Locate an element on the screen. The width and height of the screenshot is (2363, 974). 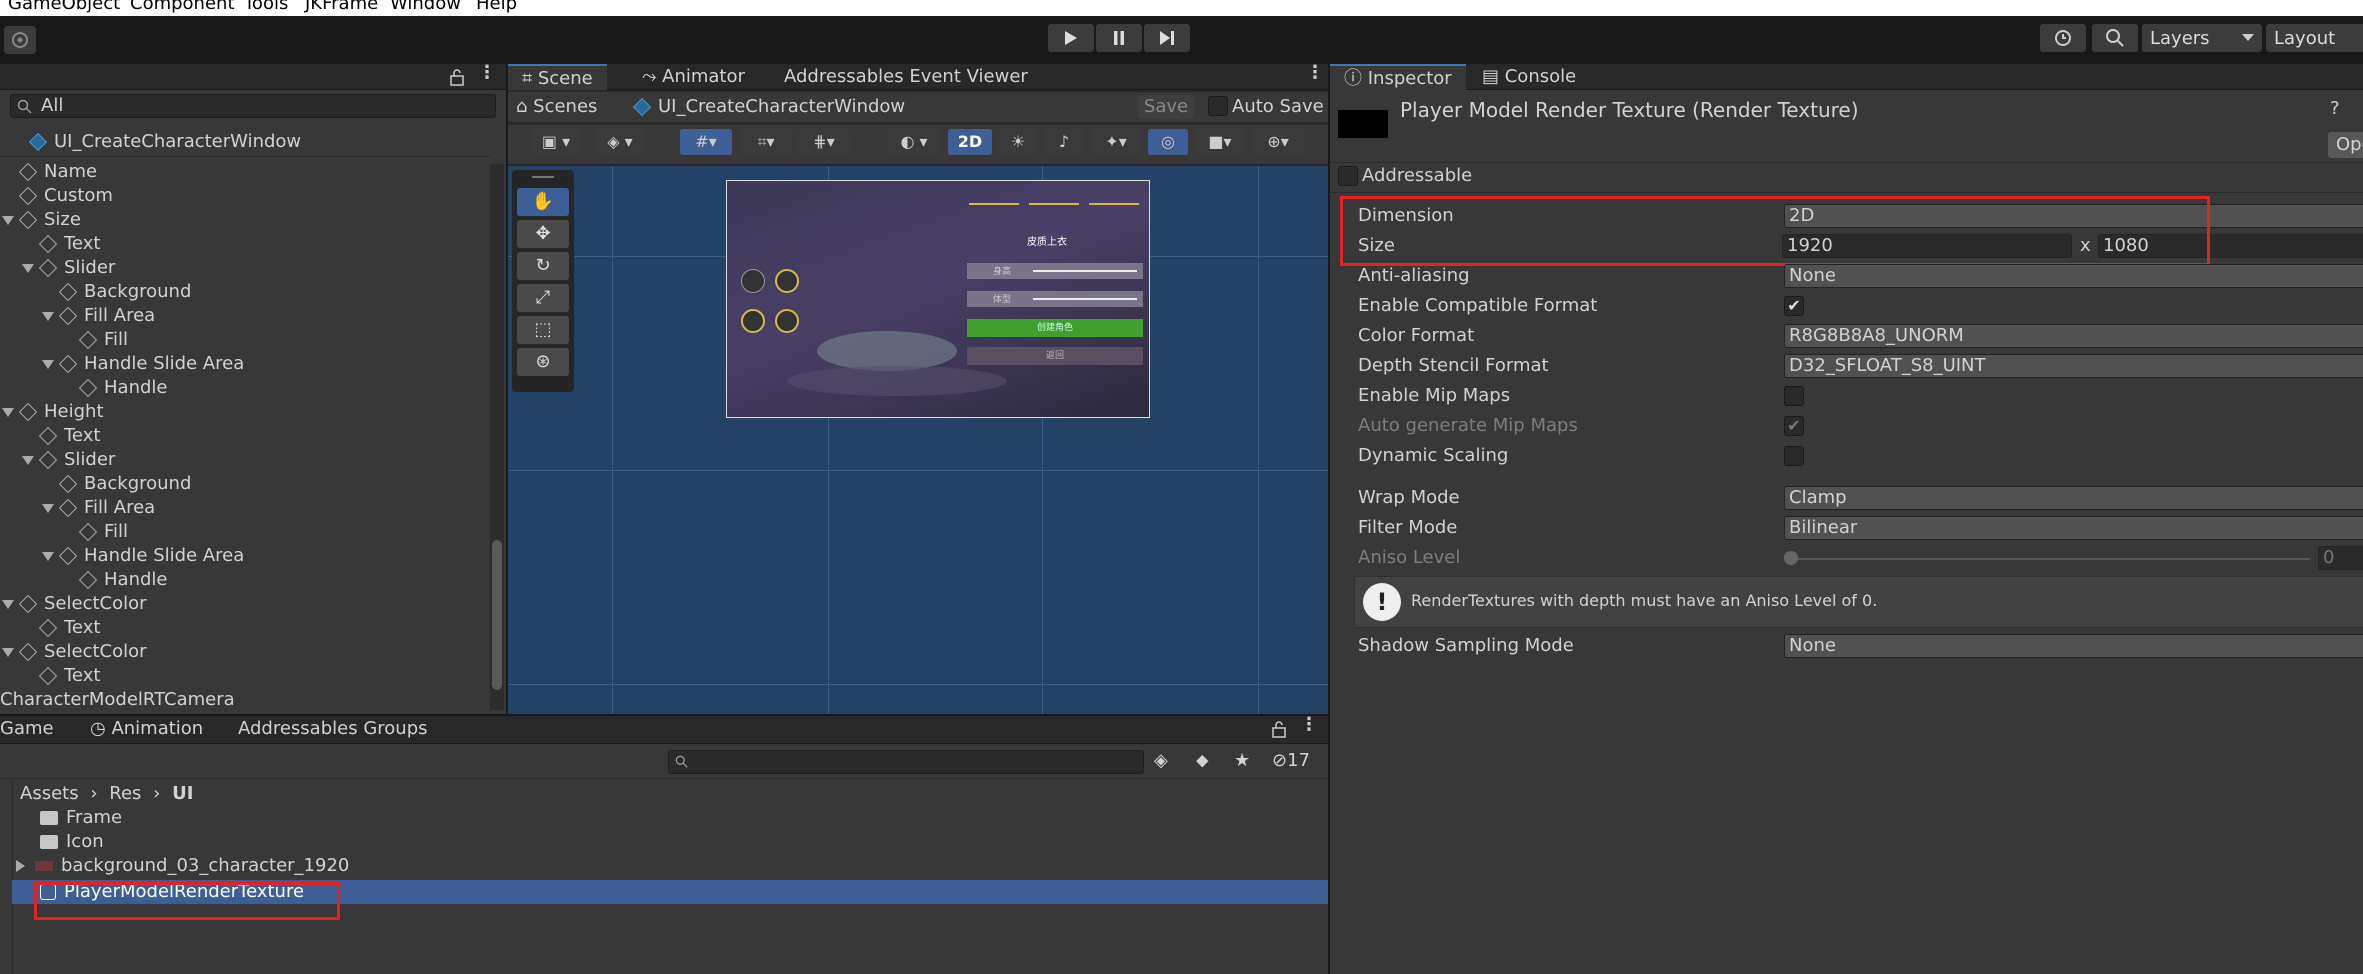
lighting-toggle: ☀ is located at coordinates (1018, 142).